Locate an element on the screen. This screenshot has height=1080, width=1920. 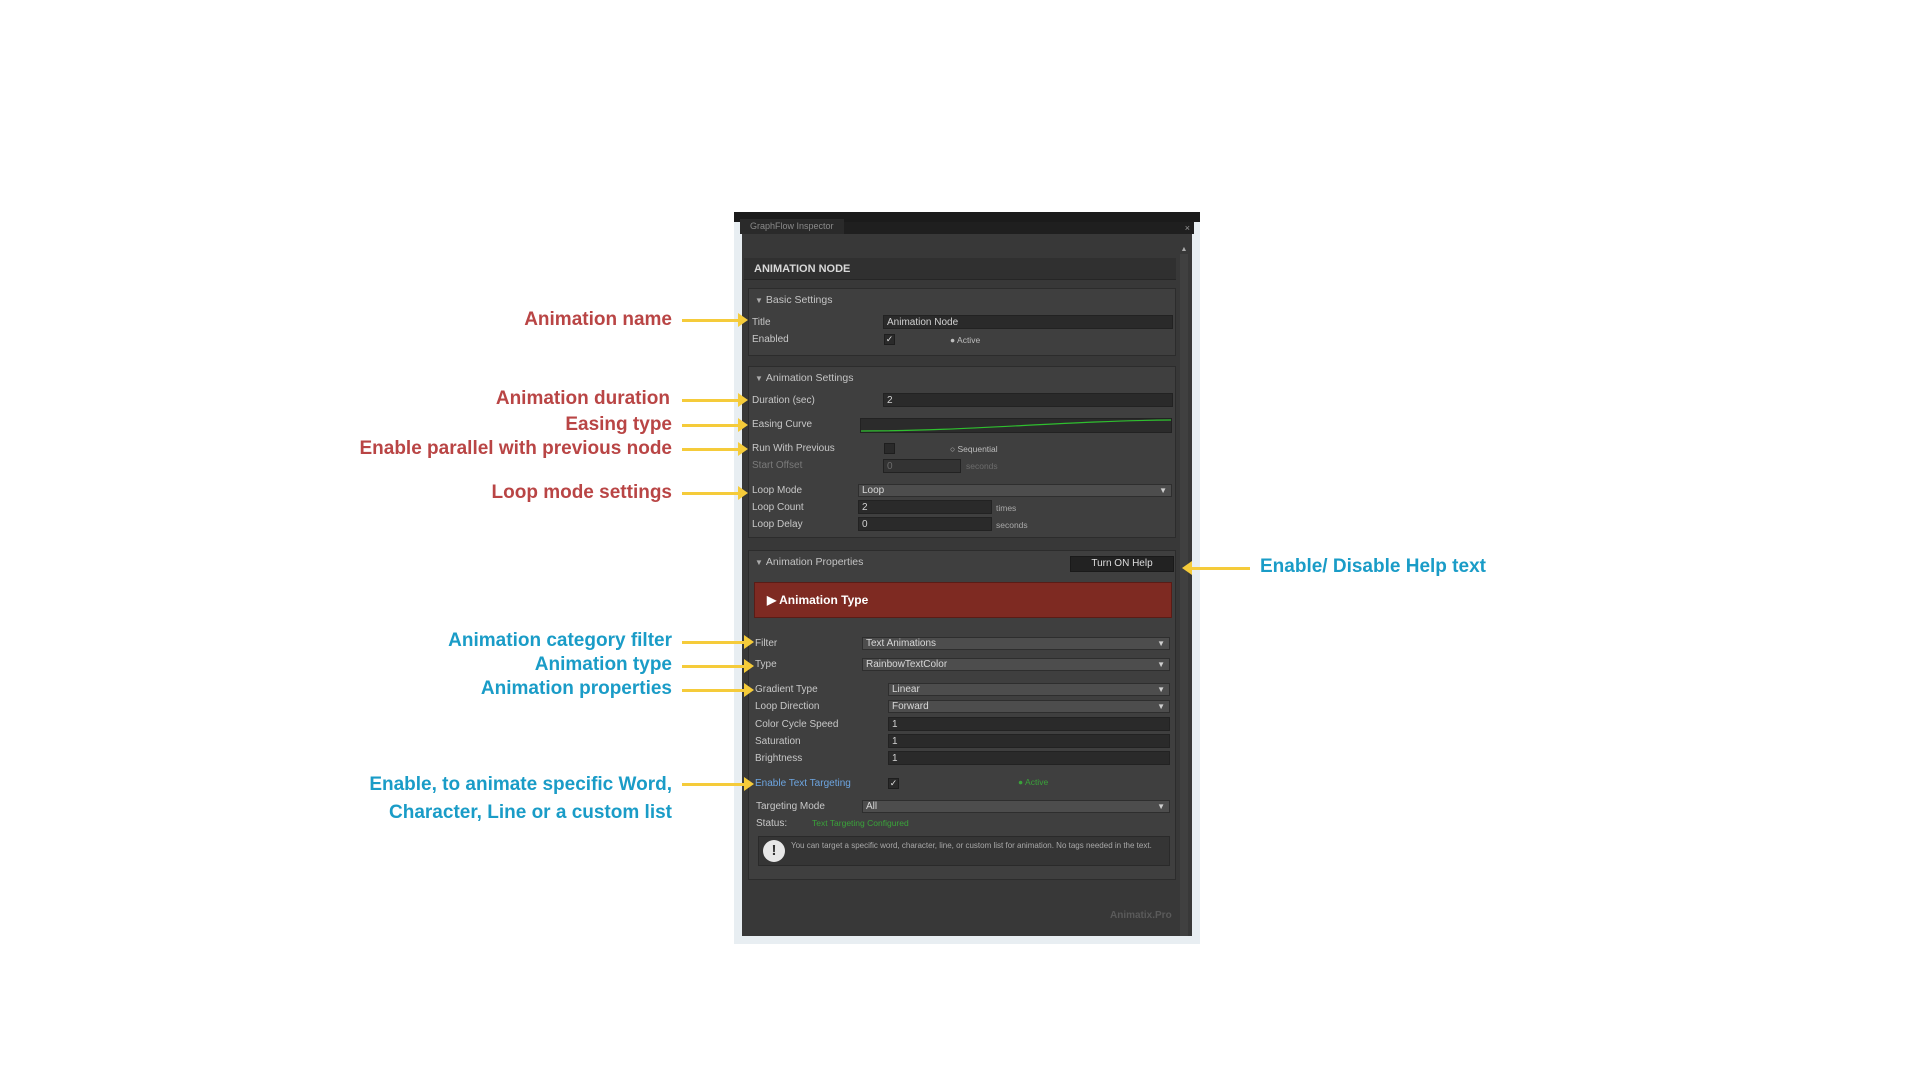
enabled-status: ● Active is located at coordinates (965, 340).